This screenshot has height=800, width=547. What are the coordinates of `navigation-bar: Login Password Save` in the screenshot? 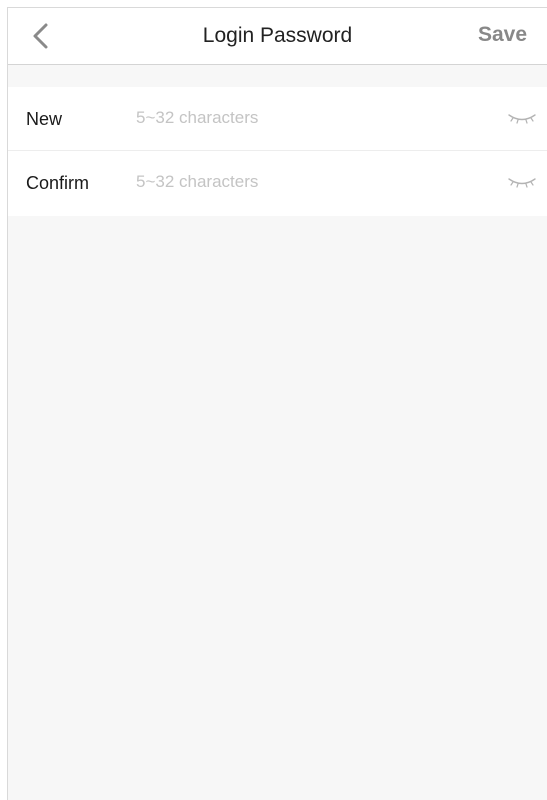 It's located at (277, 36).